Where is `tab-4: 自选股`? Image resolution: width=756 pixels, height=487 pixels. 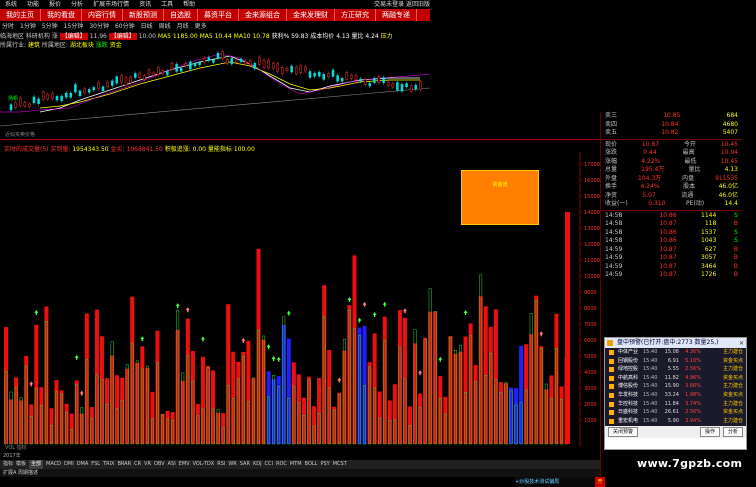
tab-4: 自选股 is located at coordinates (181, 15).